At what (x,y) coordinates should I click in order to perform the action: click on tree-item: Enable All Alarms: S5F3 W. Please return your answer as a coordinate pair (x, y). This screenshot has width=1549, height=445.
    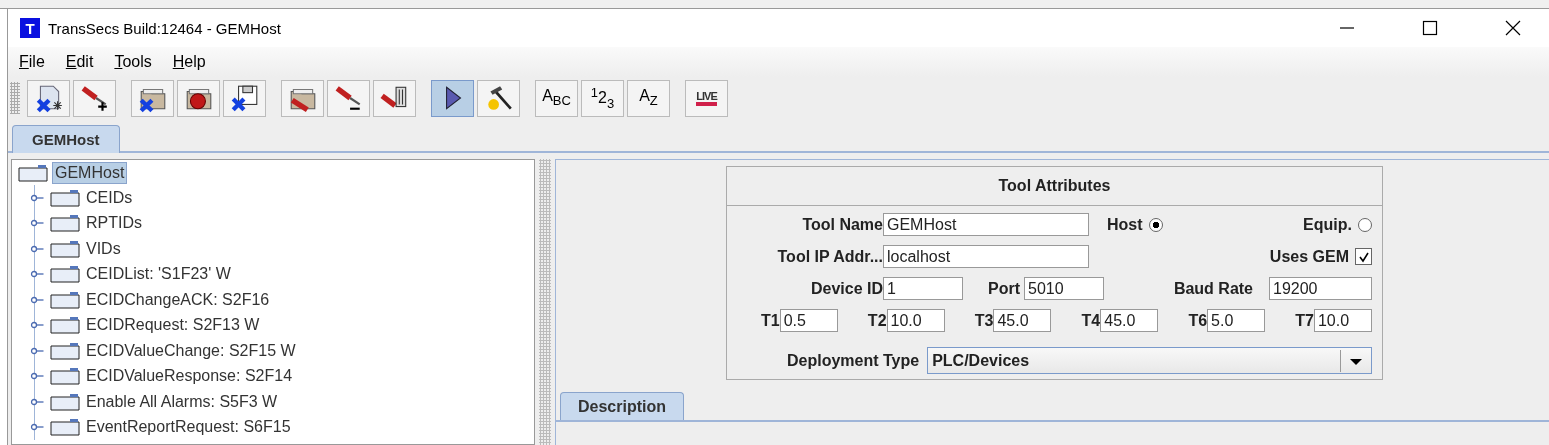
    Looking at the image, I should click on (182, 401).